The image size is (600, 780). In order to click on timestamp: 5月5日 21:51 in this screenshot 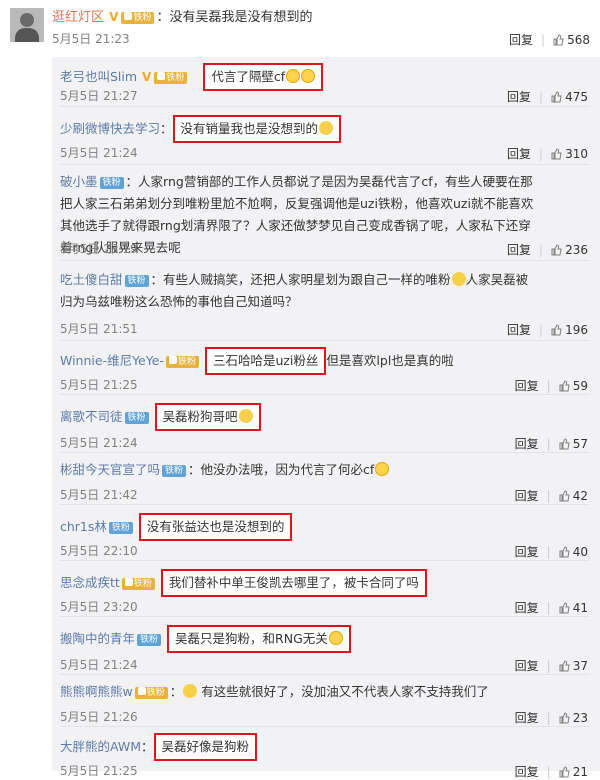, I will do `click(99, 329)`.